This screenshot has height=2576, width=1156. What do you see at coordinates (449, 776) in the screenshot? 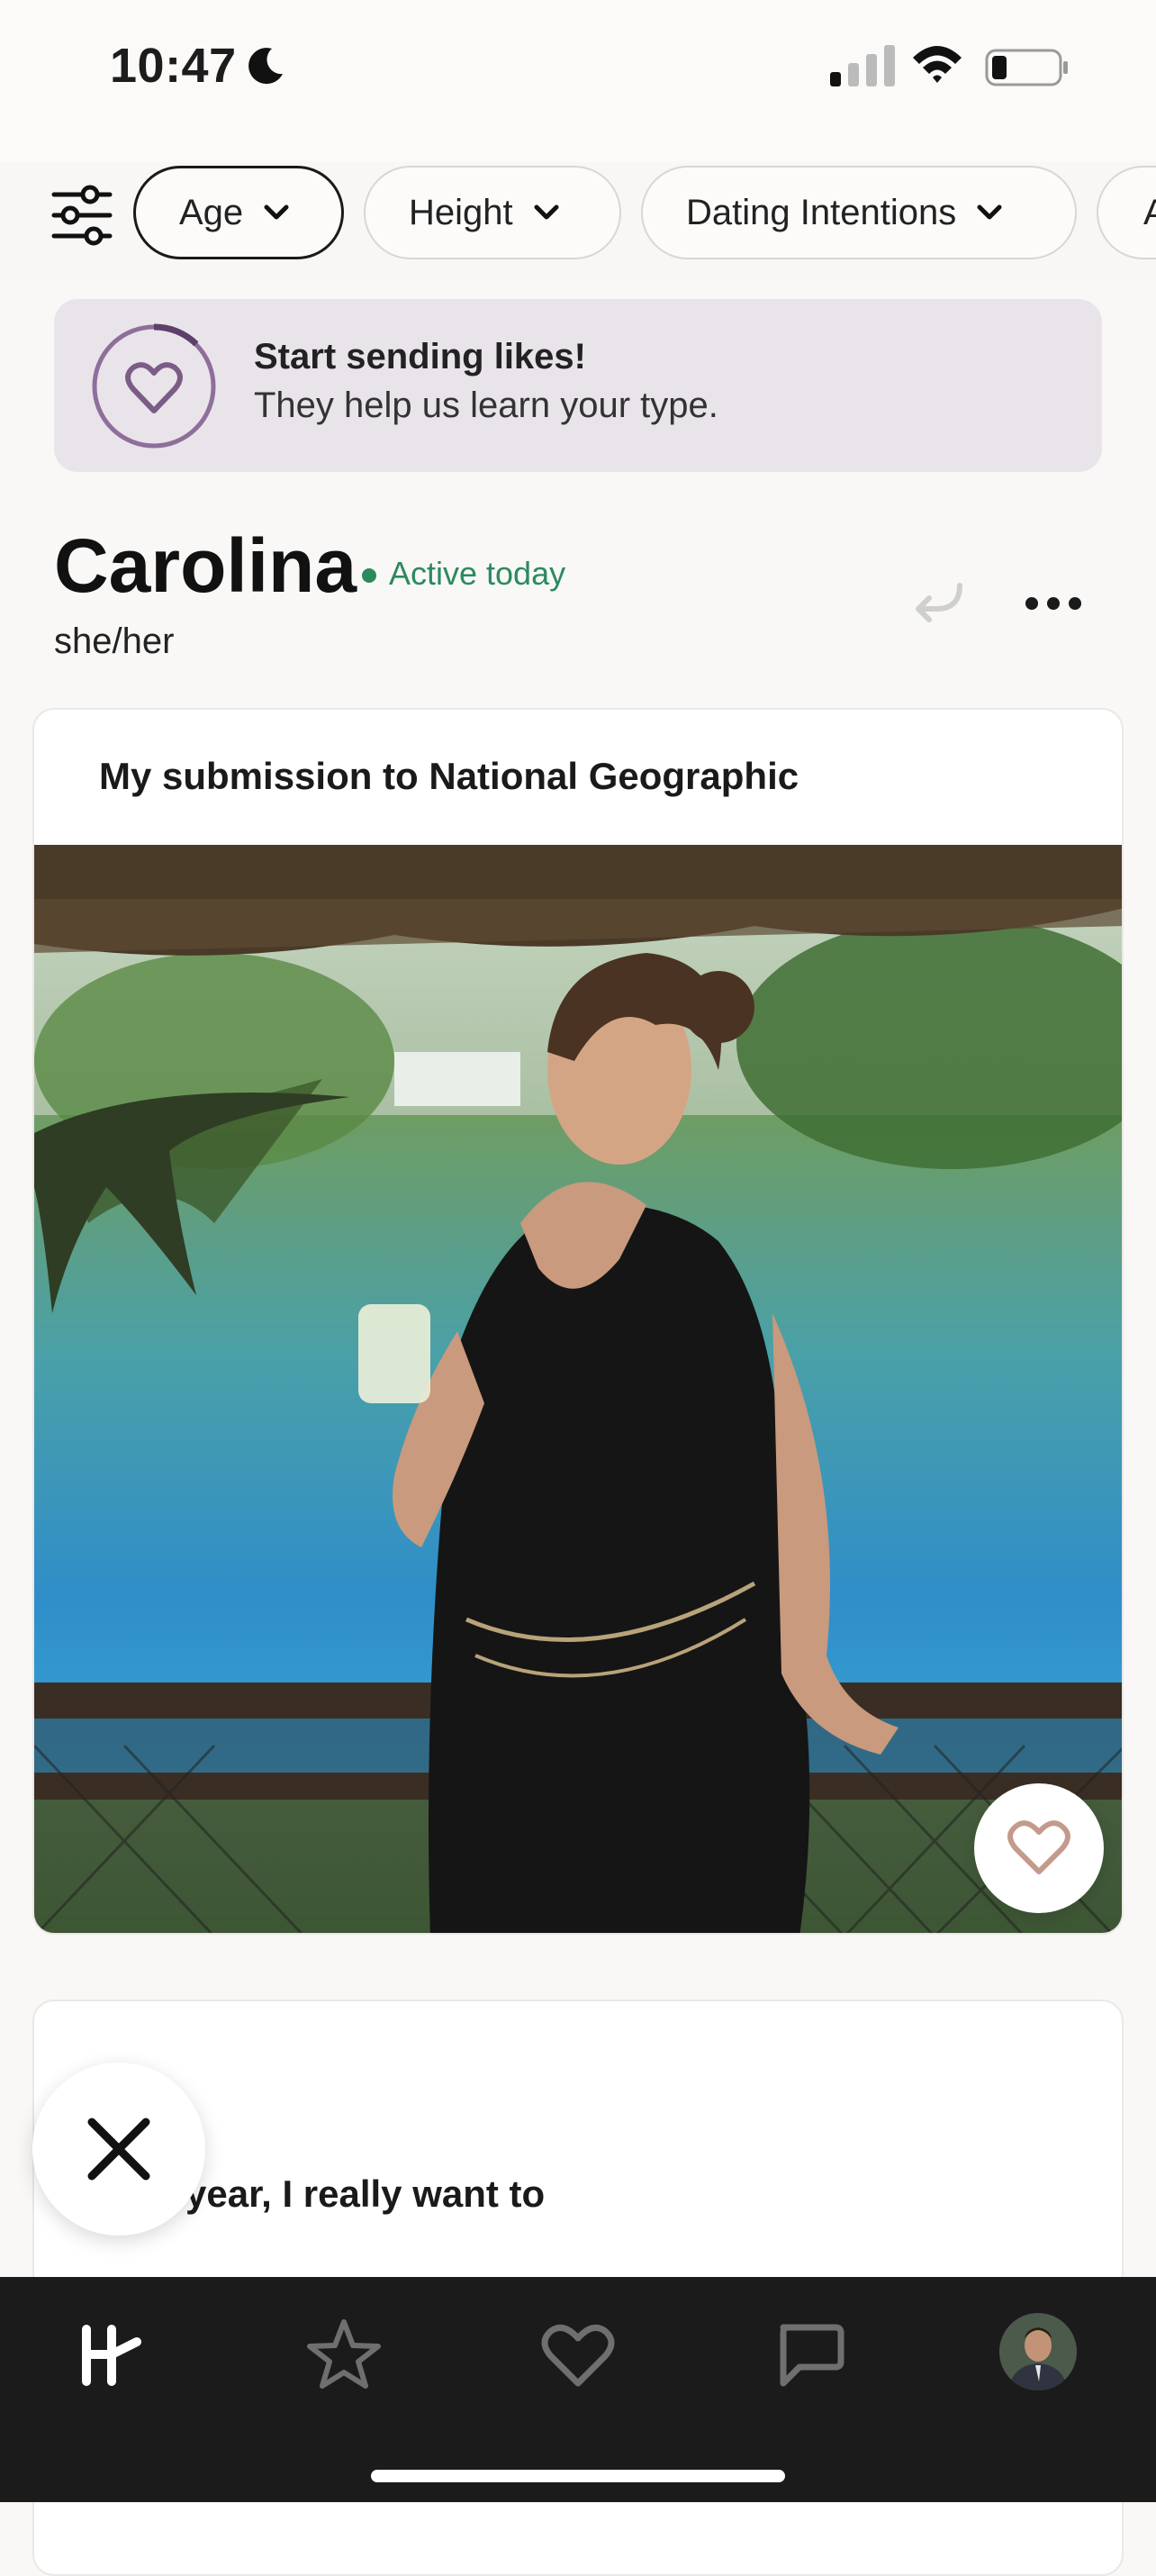
I see `photo-caption: My submission to National Geographic` at bounding box center [449, 776].